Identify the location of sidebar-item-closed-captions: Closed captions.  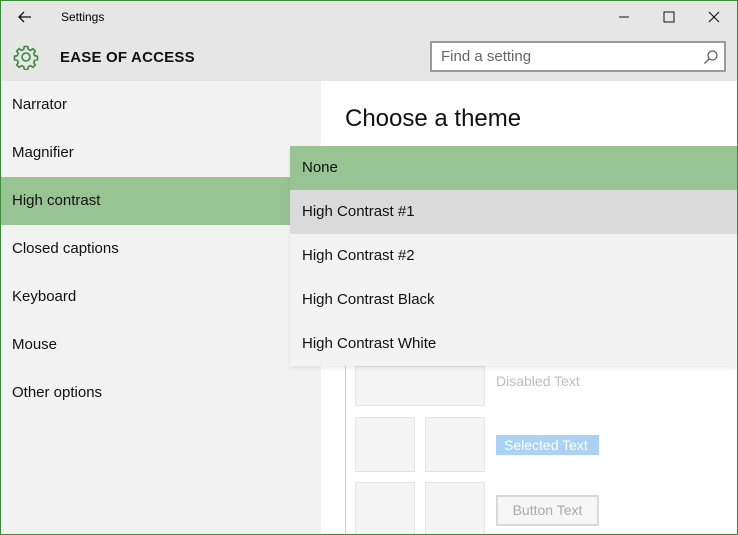
(161, 249).